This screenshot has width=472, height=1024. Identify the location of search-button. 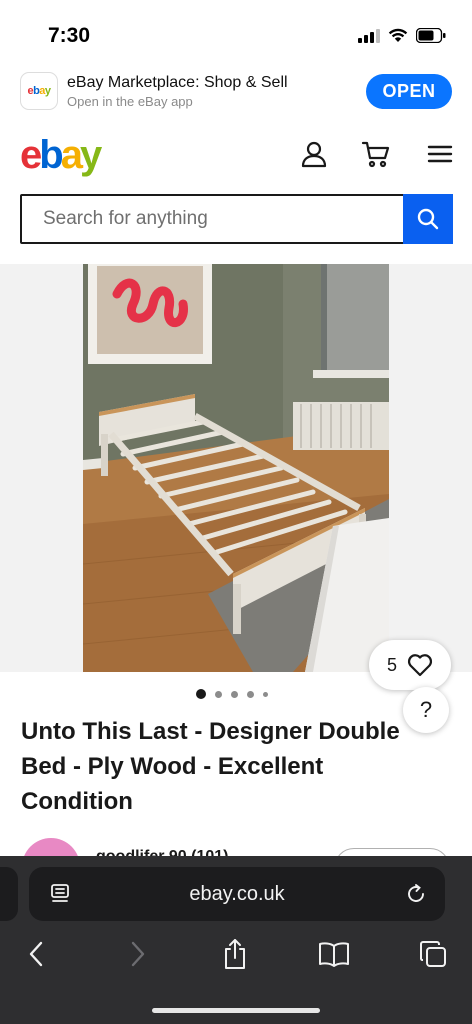
(428, 219).